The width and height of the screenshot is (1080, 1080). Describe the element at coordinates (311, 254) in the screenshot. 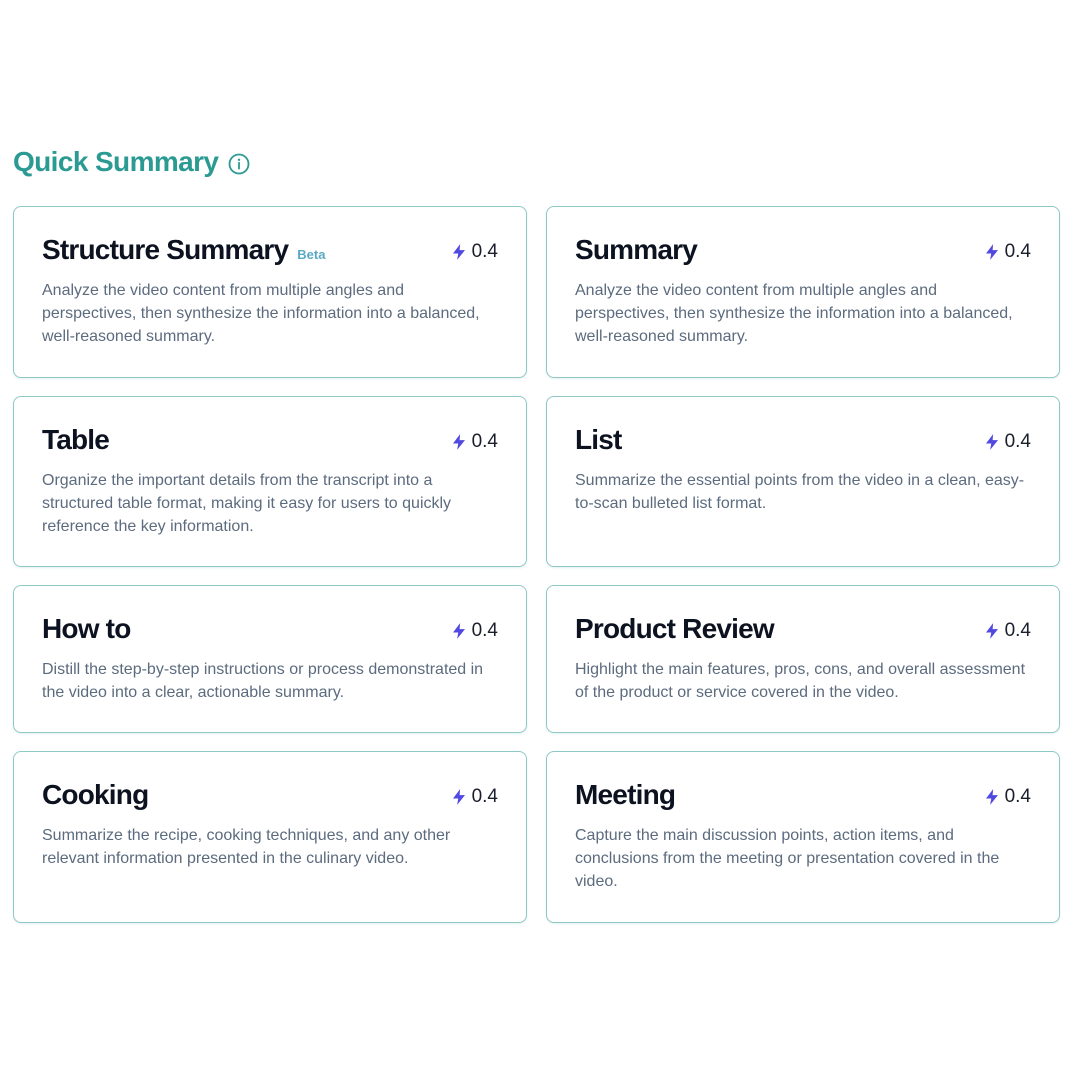

I see `beta-badge: Beta` at that location.